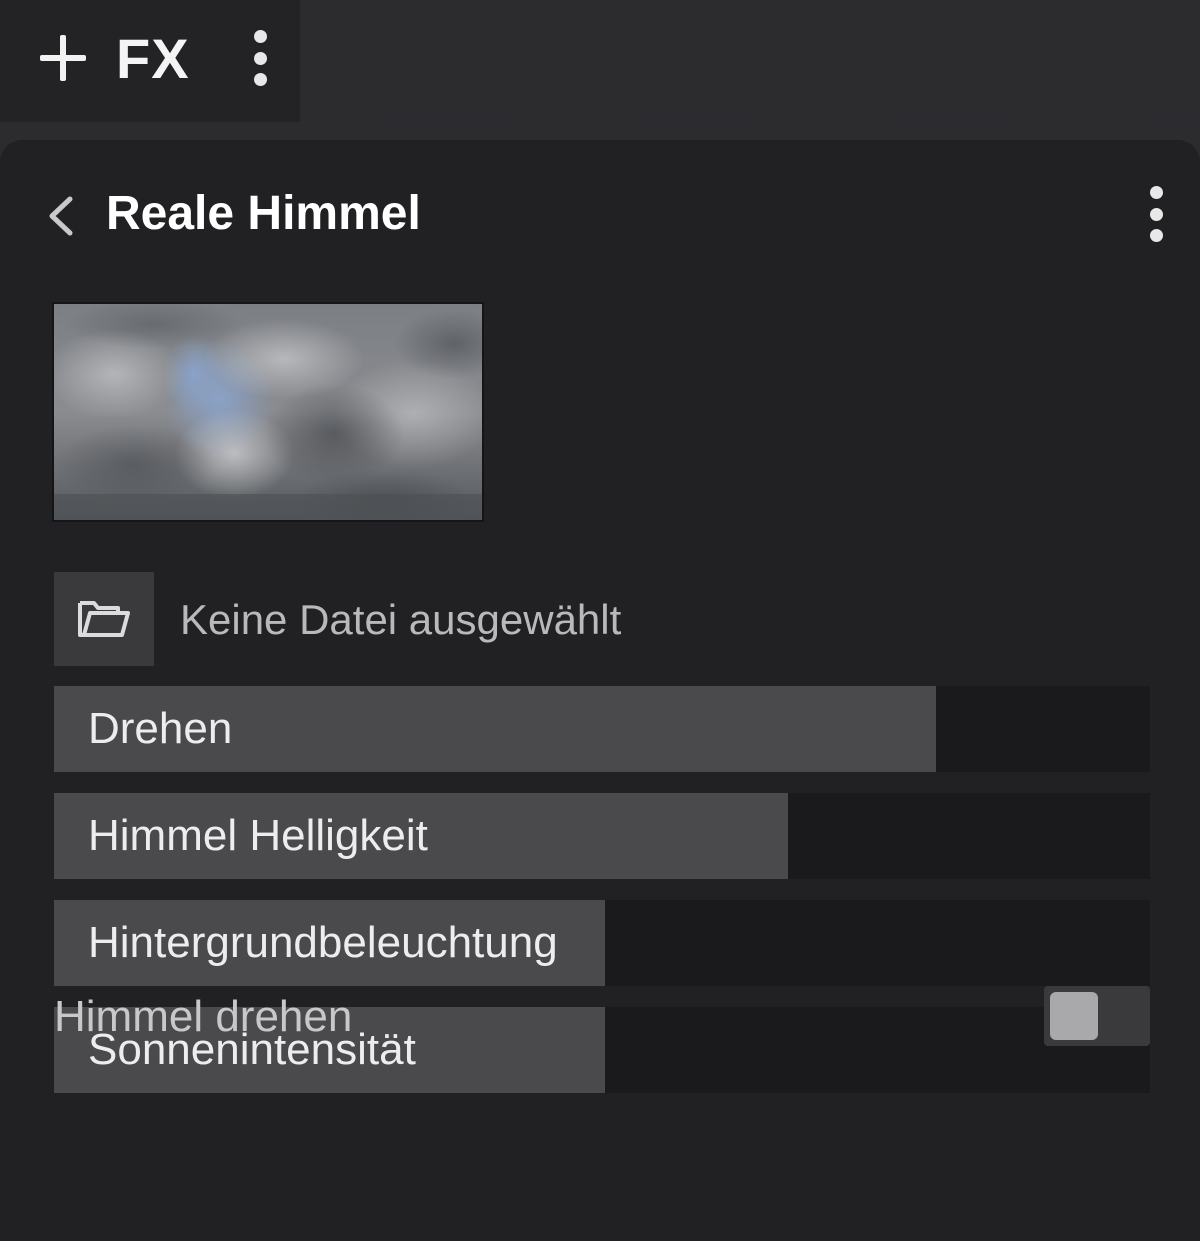  I want to click on slider-sky-brightness: Himmel Helligkeit, so click(602, 836).